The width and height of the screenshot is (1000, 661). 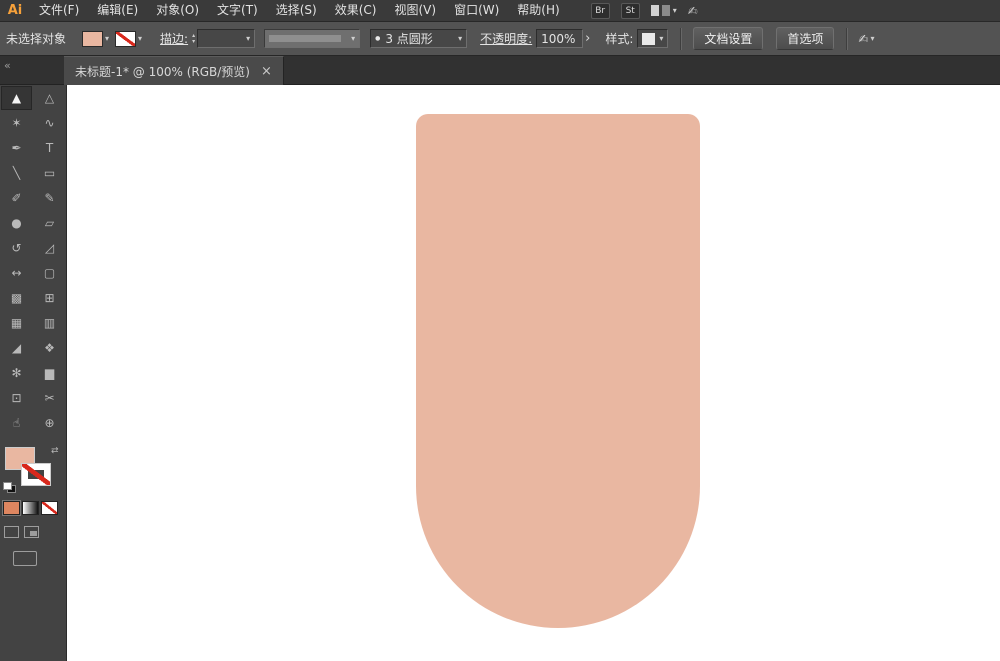 What do you see at coordinates (49, 323) in the screenshot?
I see `gradient-tool: ▥` at bounding box center [49, 323].